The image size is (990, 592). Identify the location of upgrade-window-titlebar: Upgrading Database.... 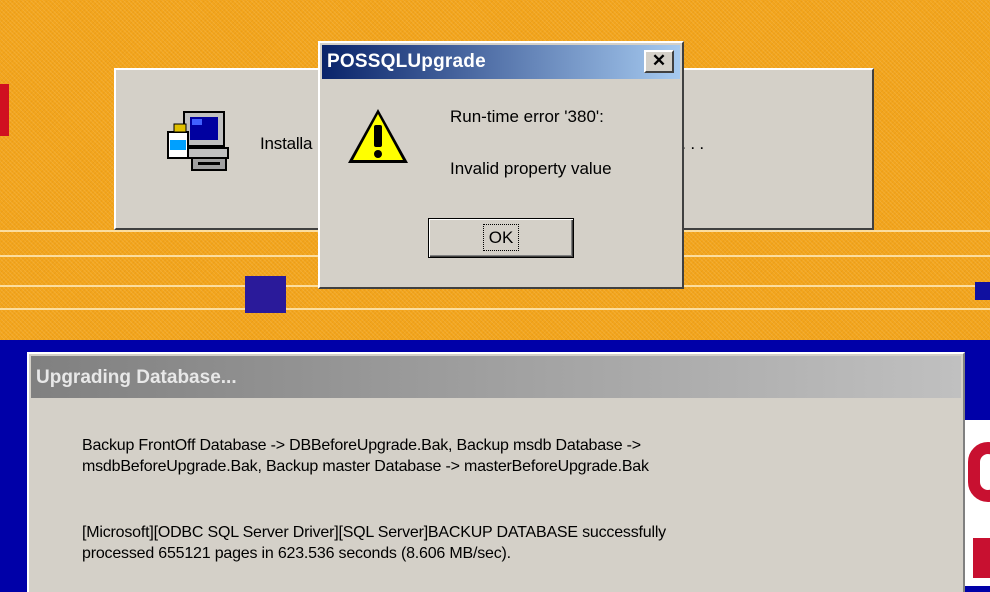
(496, 377).